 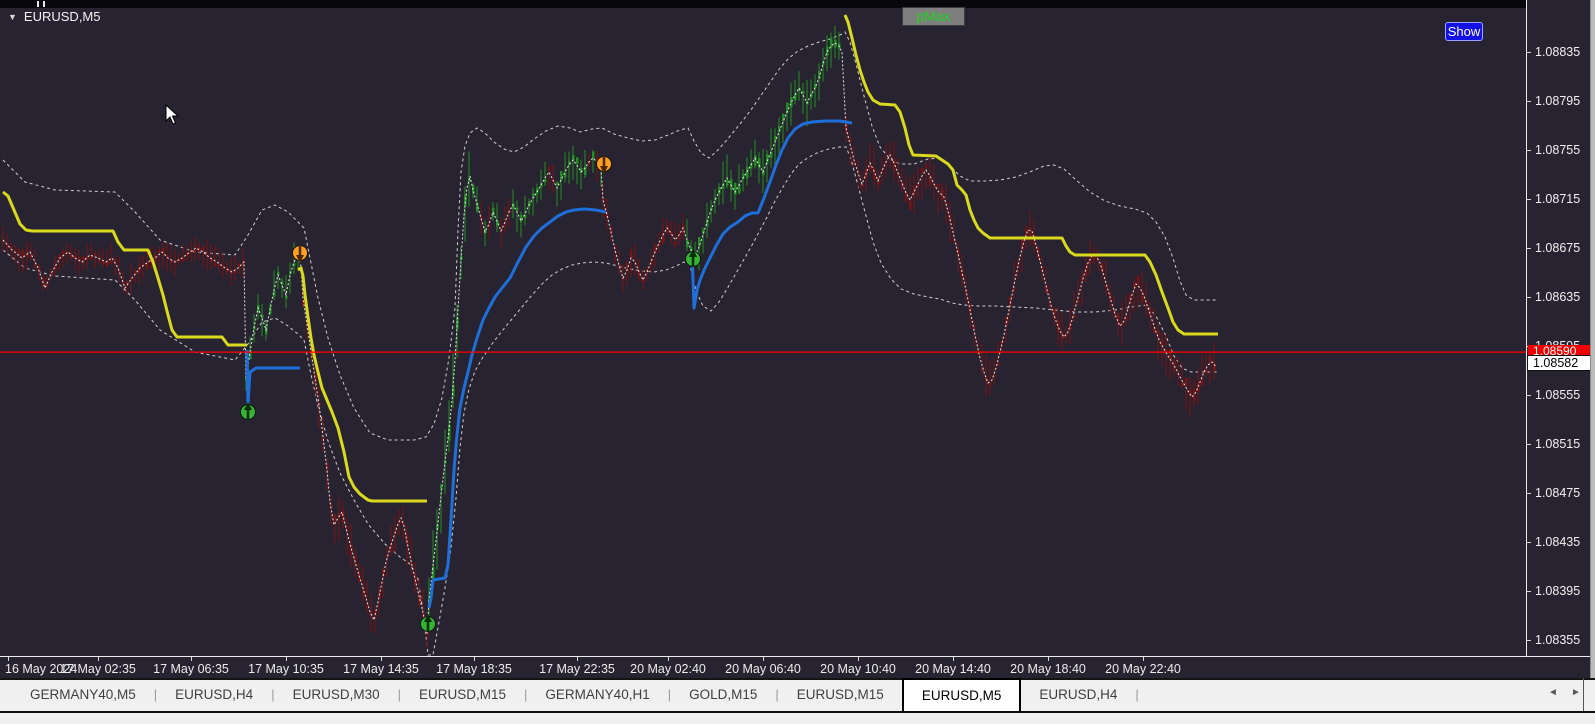 What do you see at coordinates (1560, 362) in the screenshot?
I see `hline-price-marker: 1.08582` at bounding box center [1560, 362].